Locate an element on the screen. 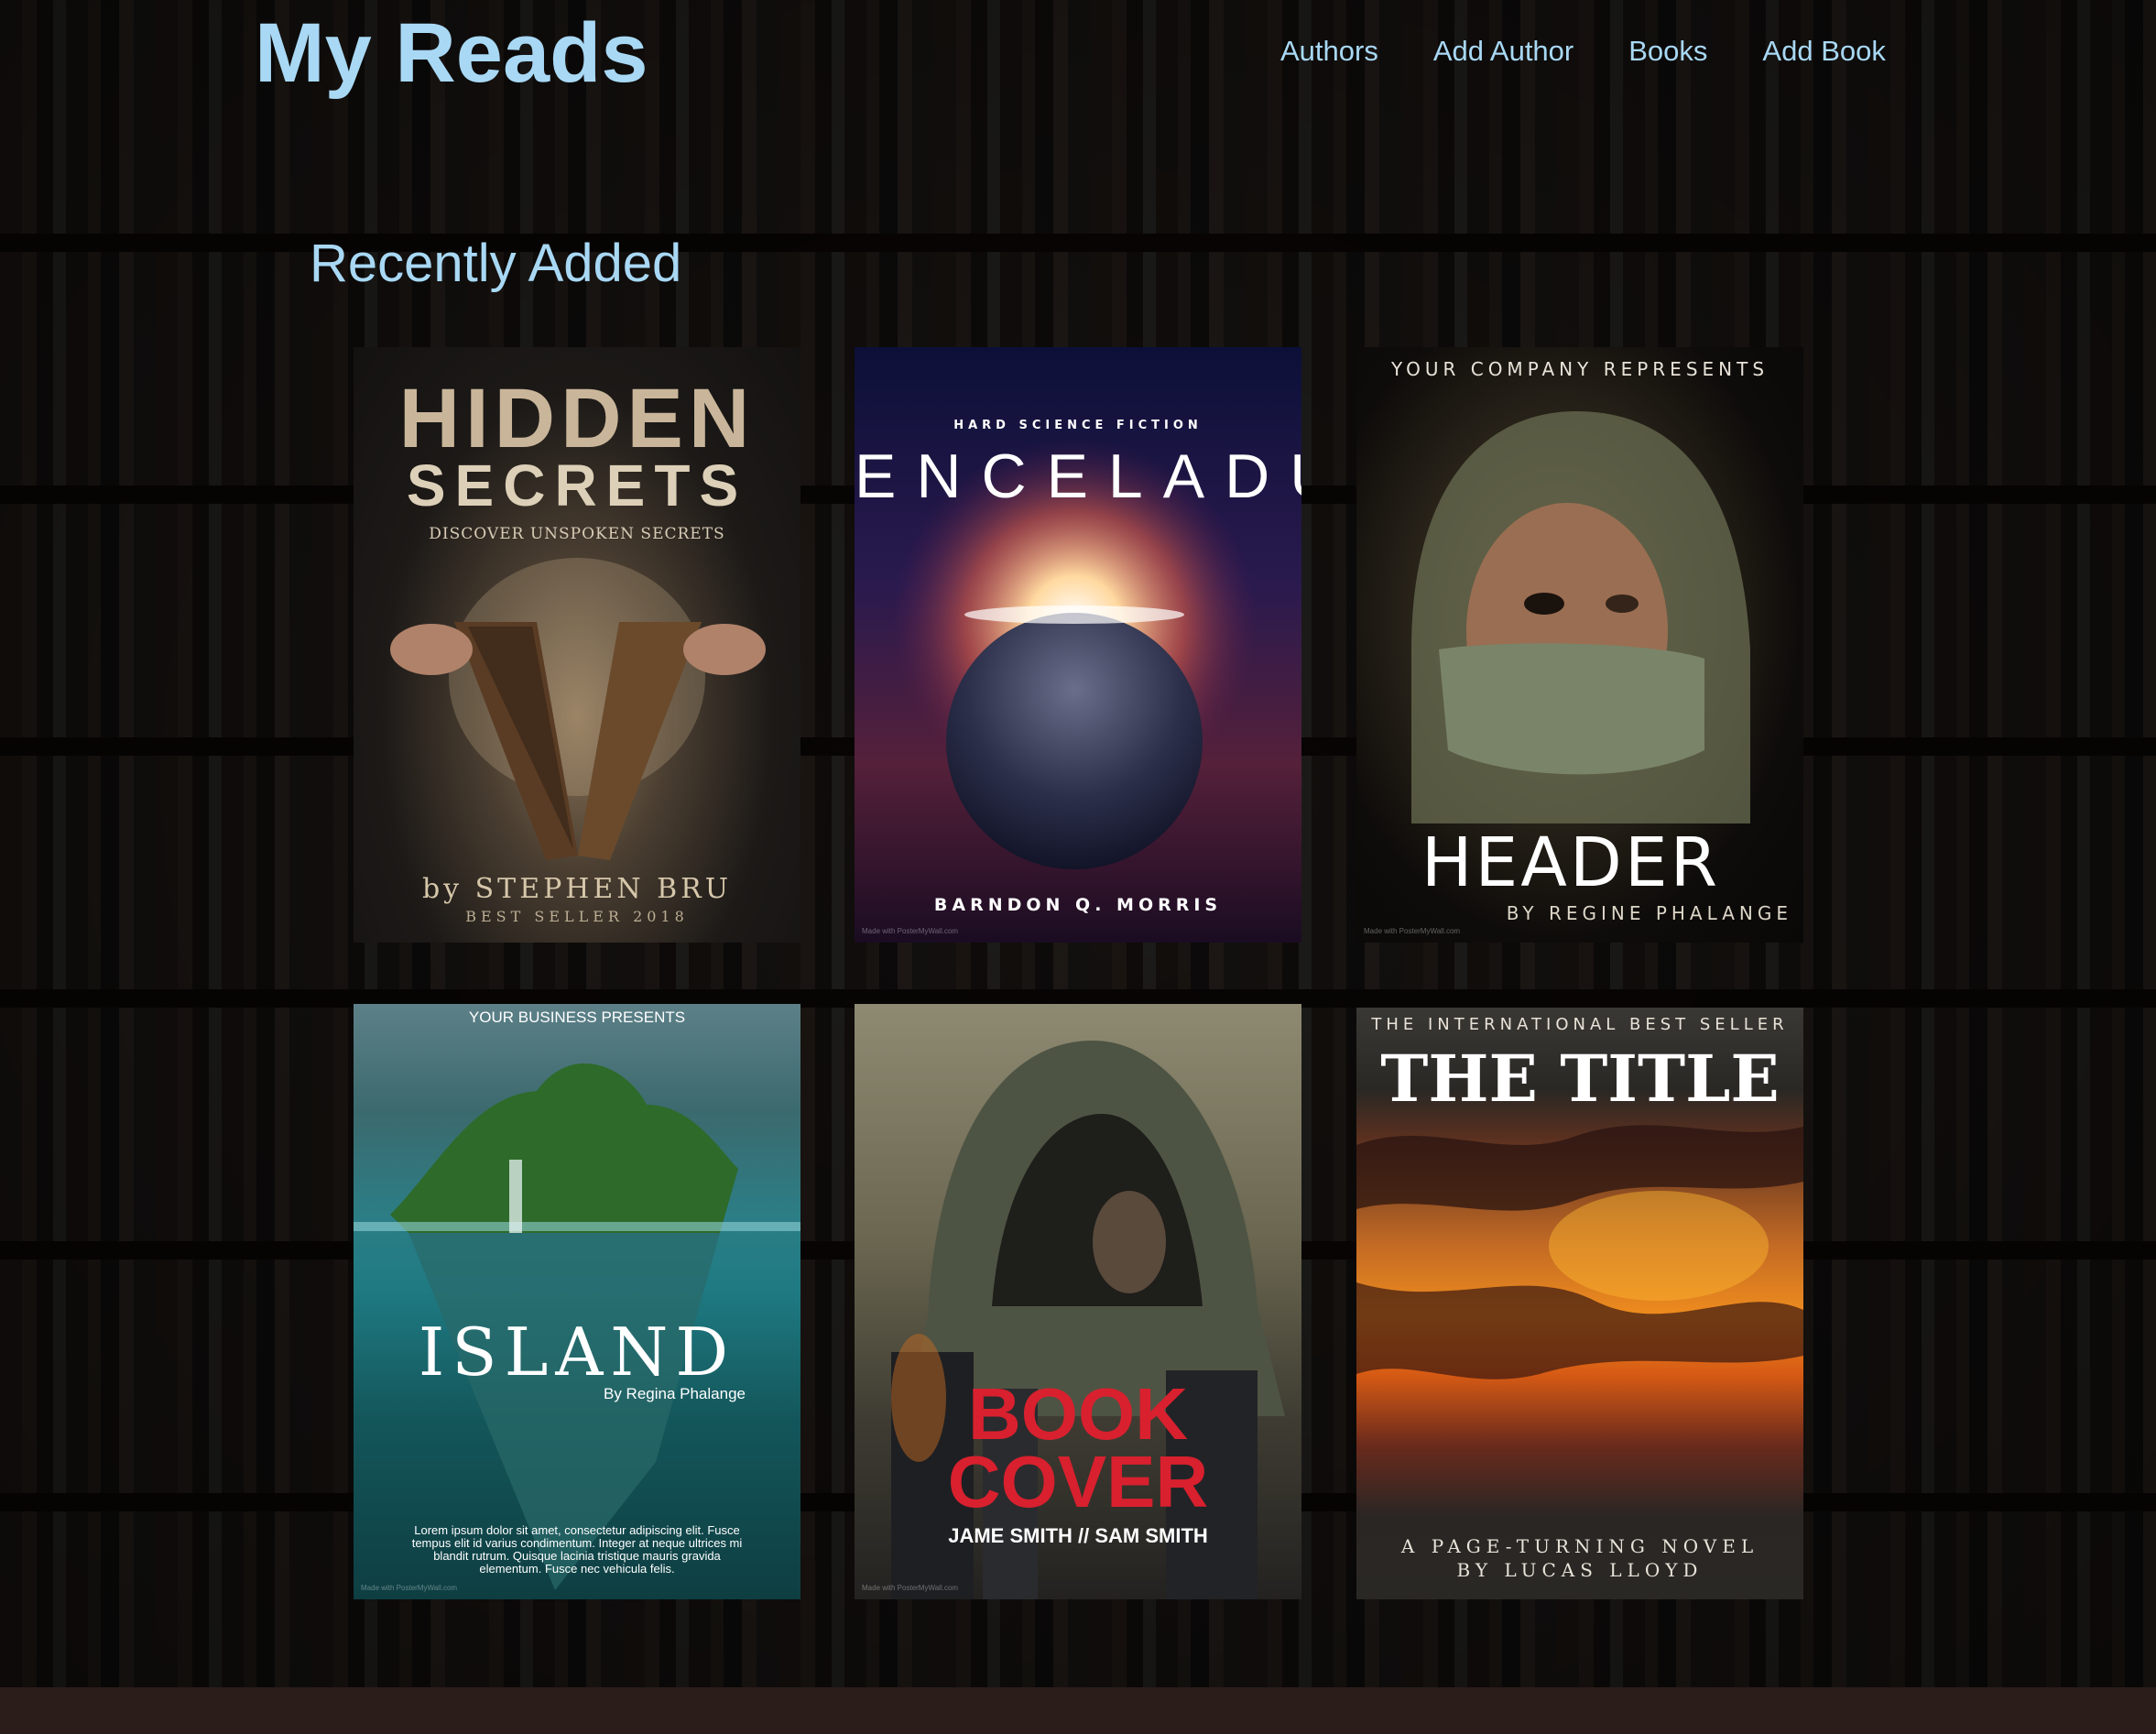  cover-title-line2: COVER is located at coordinates (1078, 1481).